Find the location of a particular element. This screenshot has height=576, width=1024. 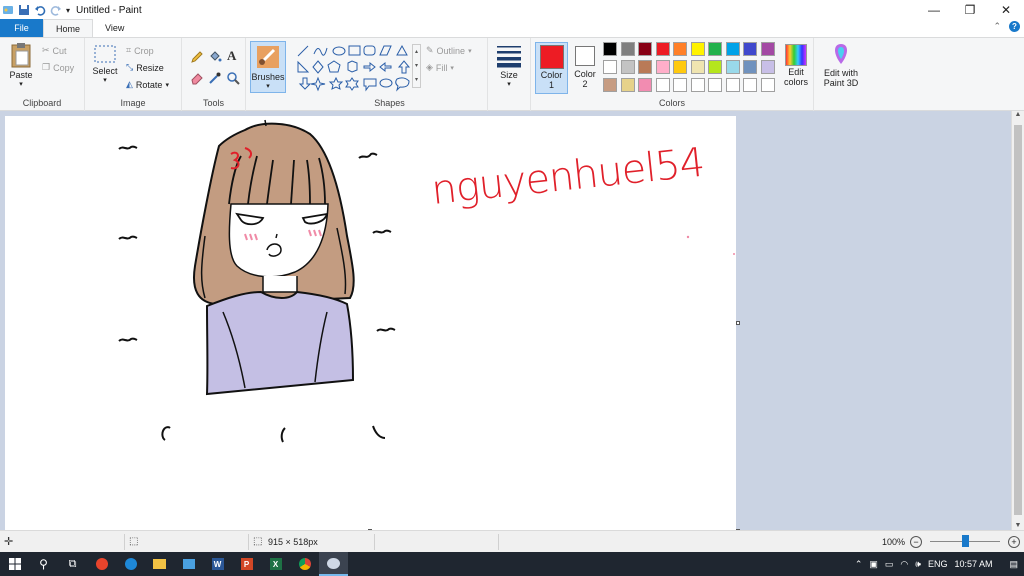

redo-icon is located at coordinates (56, 10).